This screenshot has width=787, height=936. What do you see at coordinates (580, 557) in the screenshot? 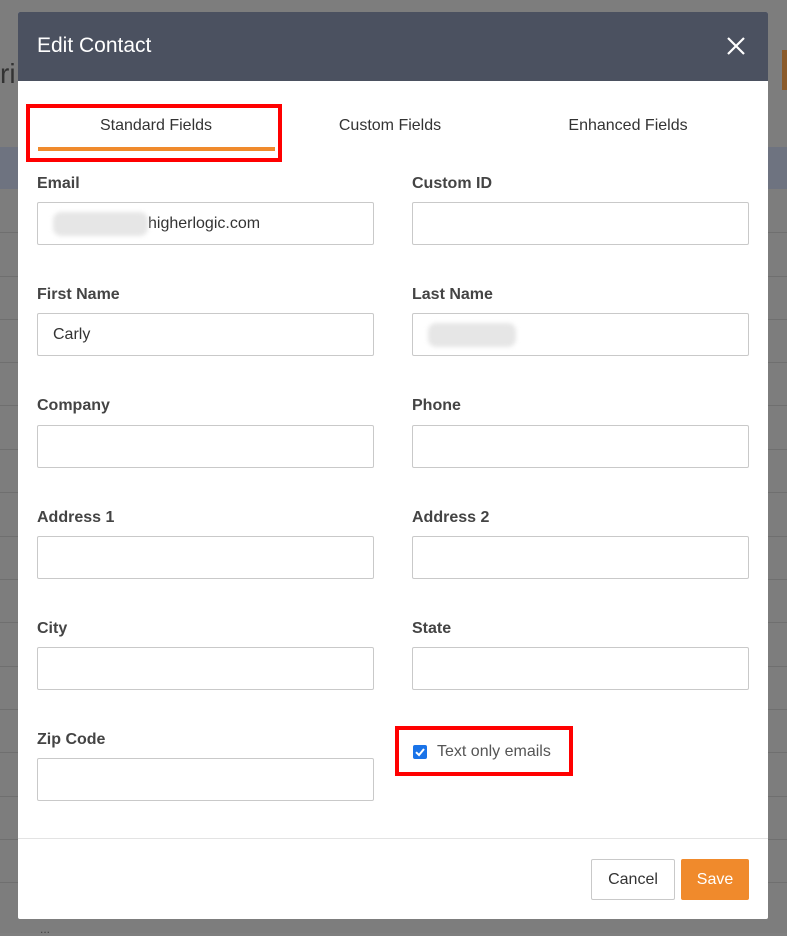
I see `address2-field` at bounding box center [580, 557].